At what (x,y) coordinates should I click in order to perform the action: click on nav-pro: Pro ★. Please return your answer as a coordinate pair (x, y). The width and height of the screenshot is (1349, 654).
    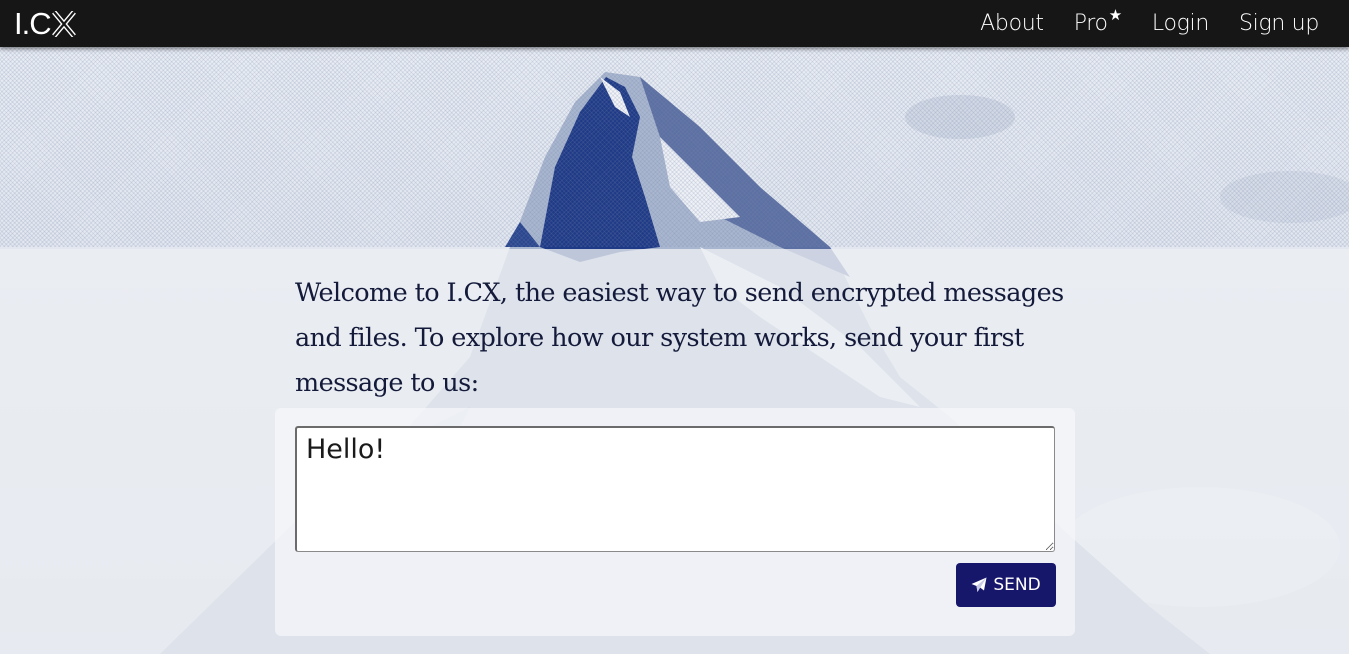
    Looking at the image, I should click on (1097, 21).